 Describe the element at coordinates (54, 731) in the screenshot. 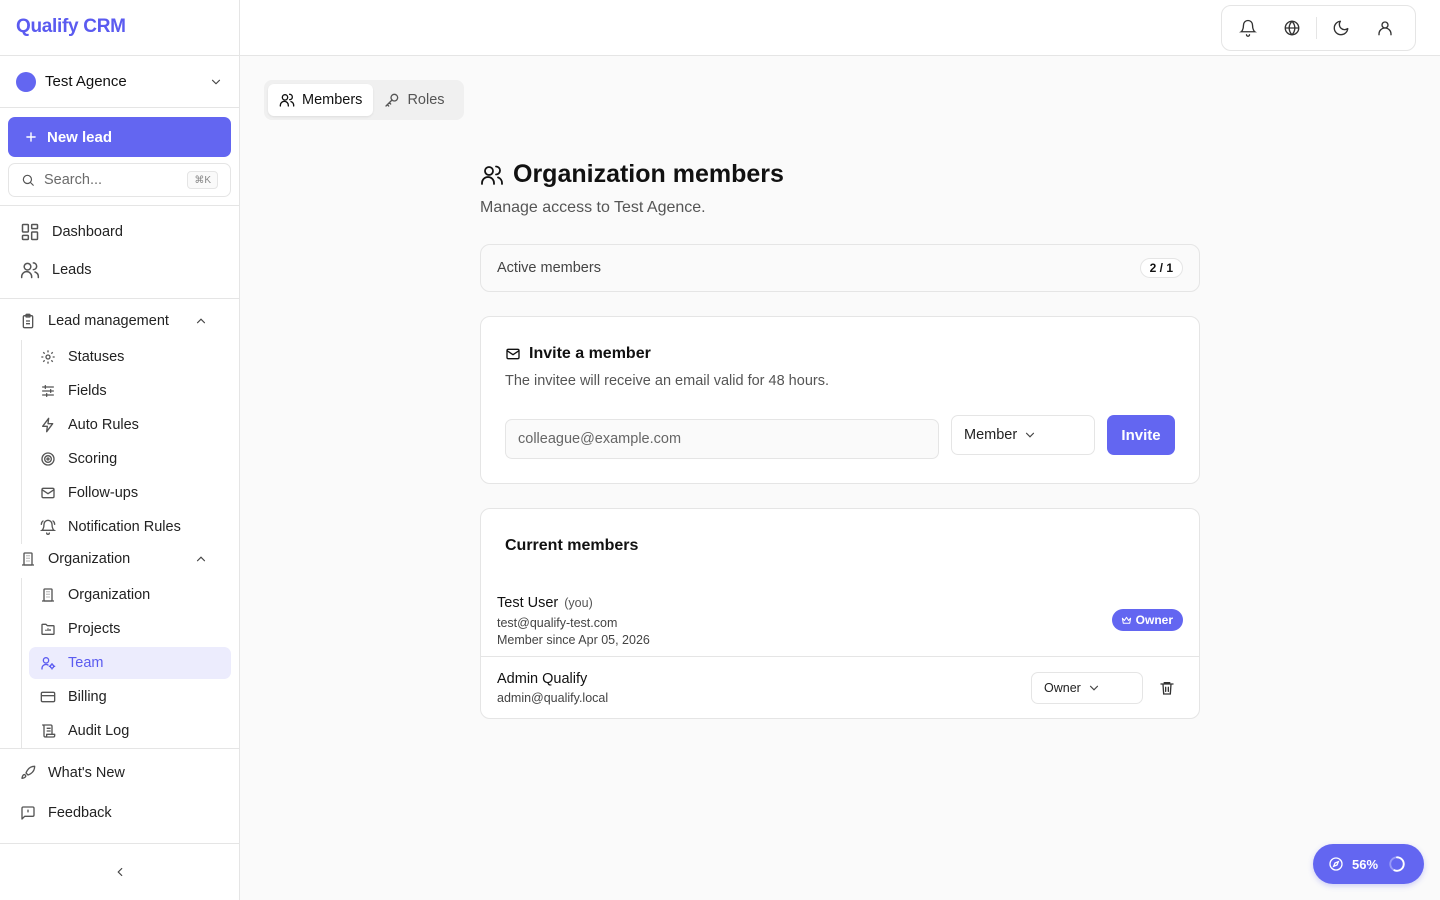

I see `scroll-icon` at that location.